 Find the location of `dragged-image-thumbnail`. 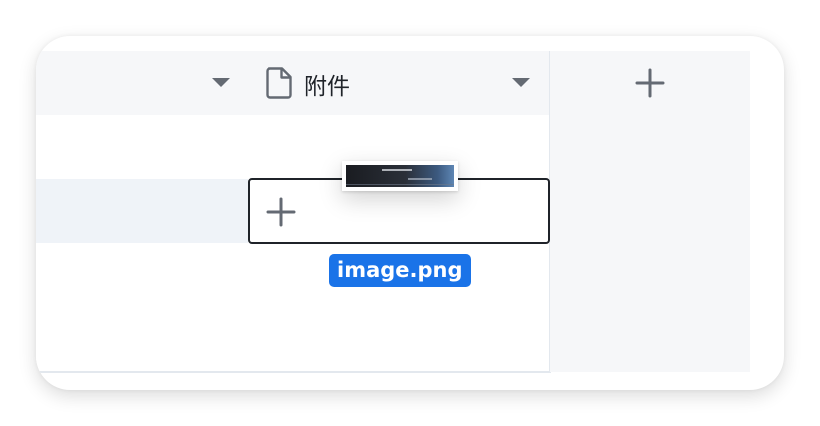

dragged-image-thumbnail is located at coordinates (400, 176).